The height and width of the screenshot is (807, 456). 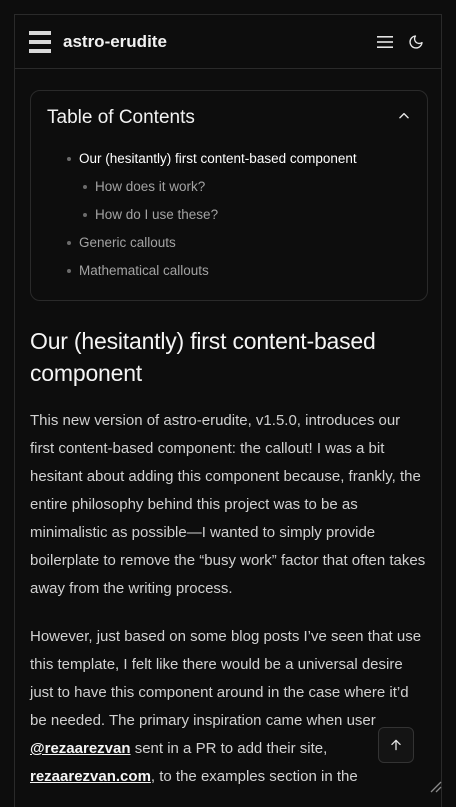 I want to click on site-link: rezaarezvan.com, so click(x=90, y=776).